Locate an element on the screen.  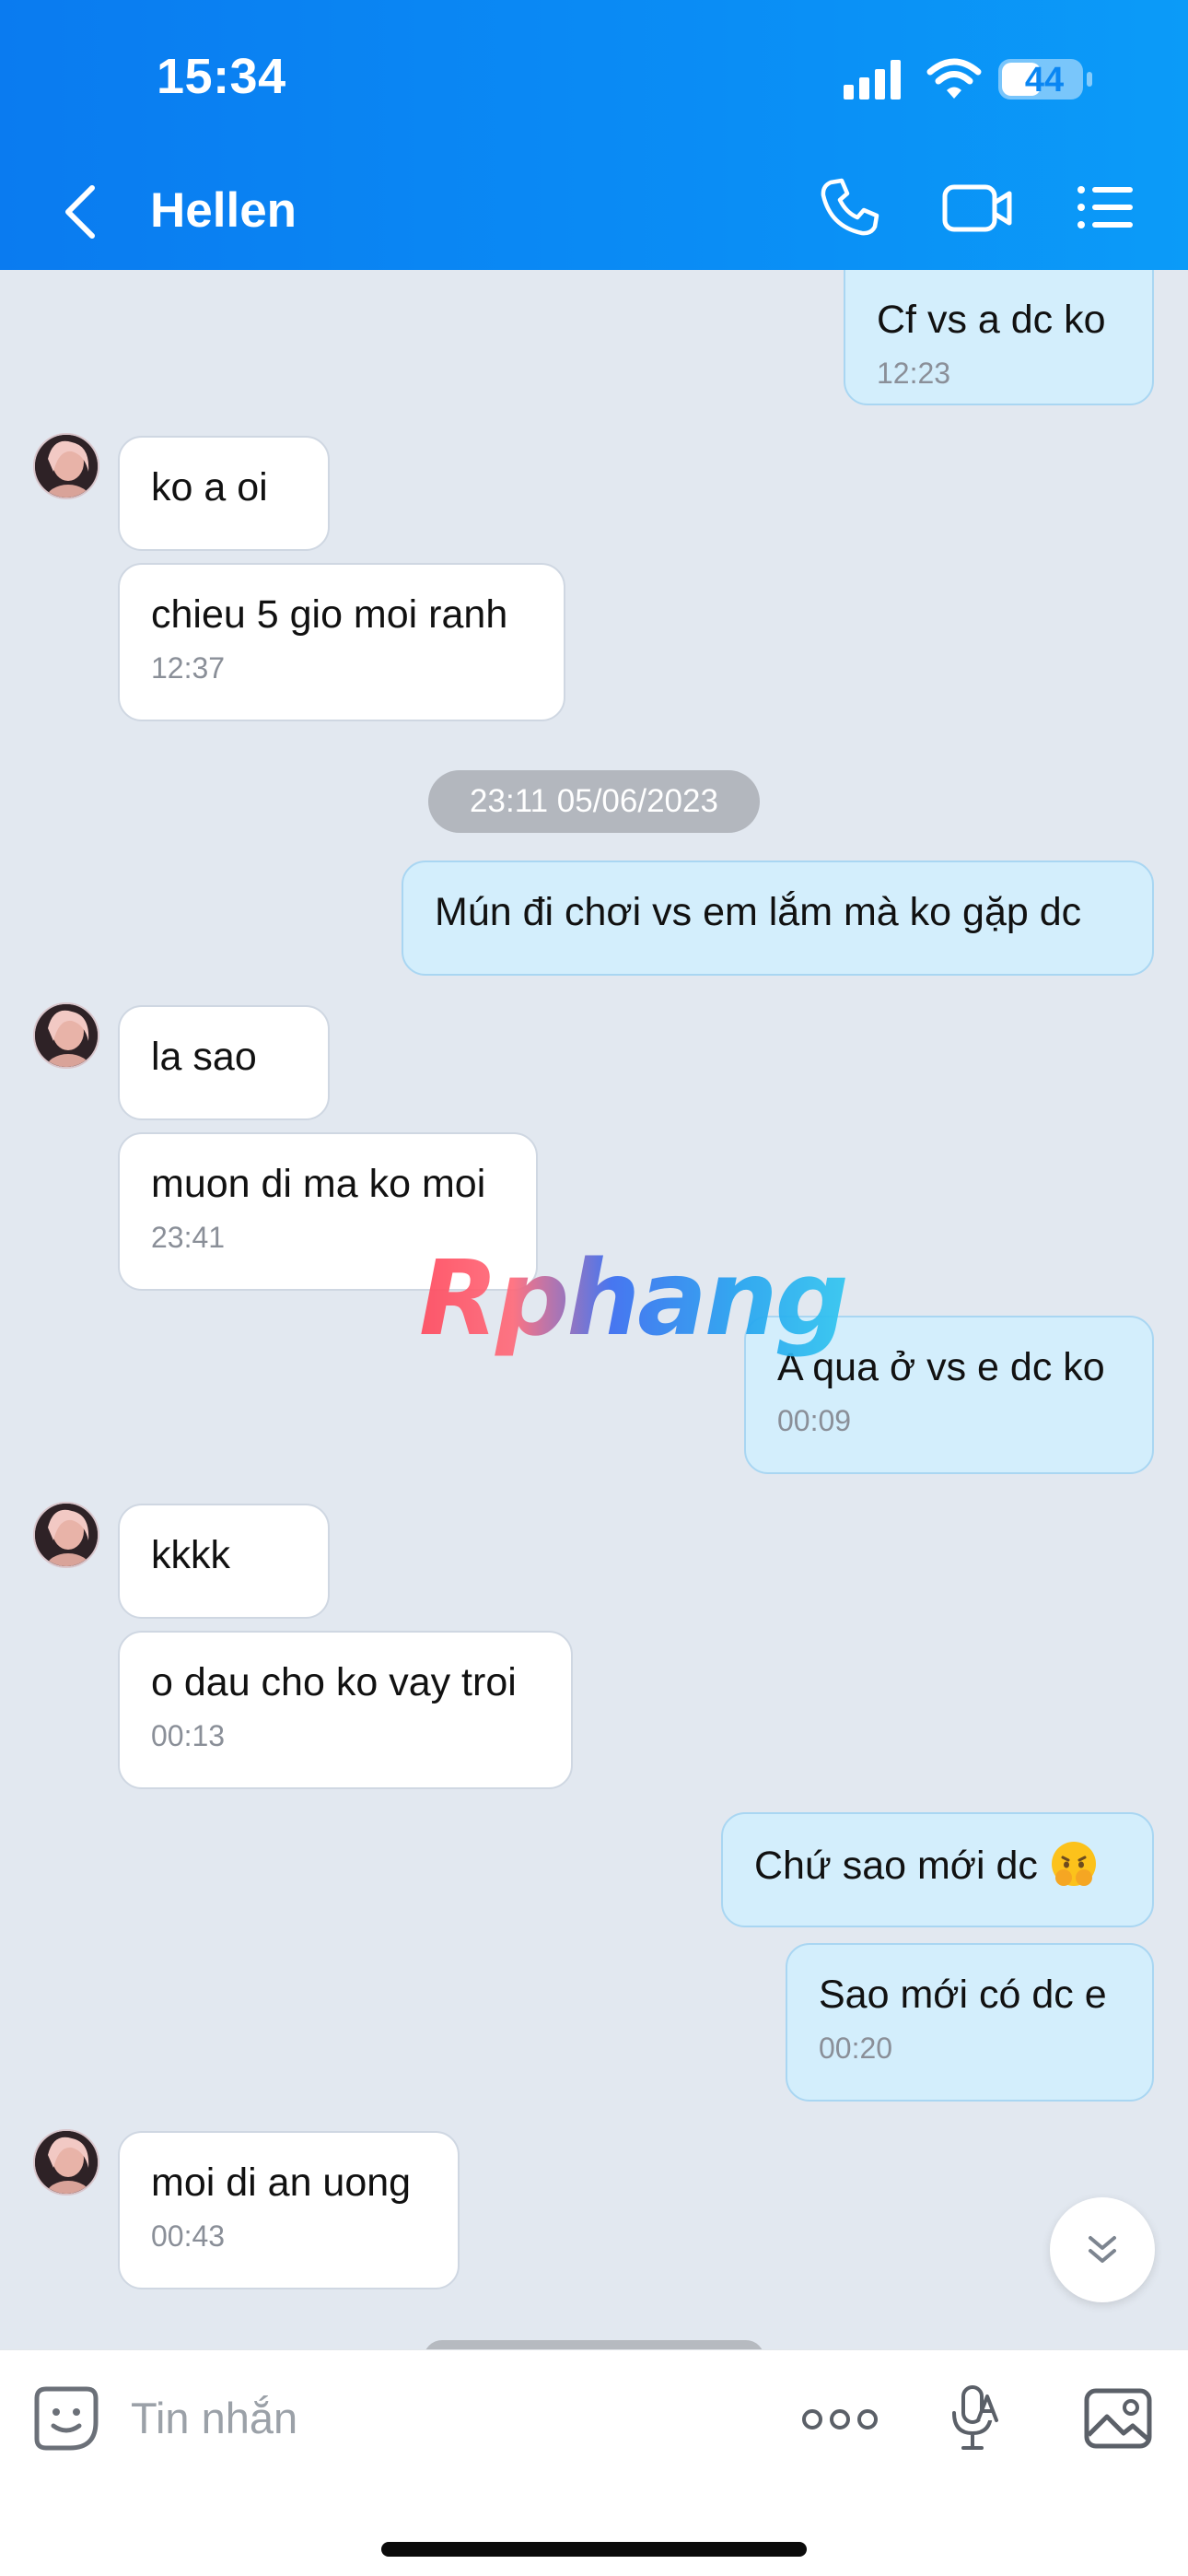
message-bubble-sent: Cf vs a dc ko 12:23 is located at coordinates (999, 337).